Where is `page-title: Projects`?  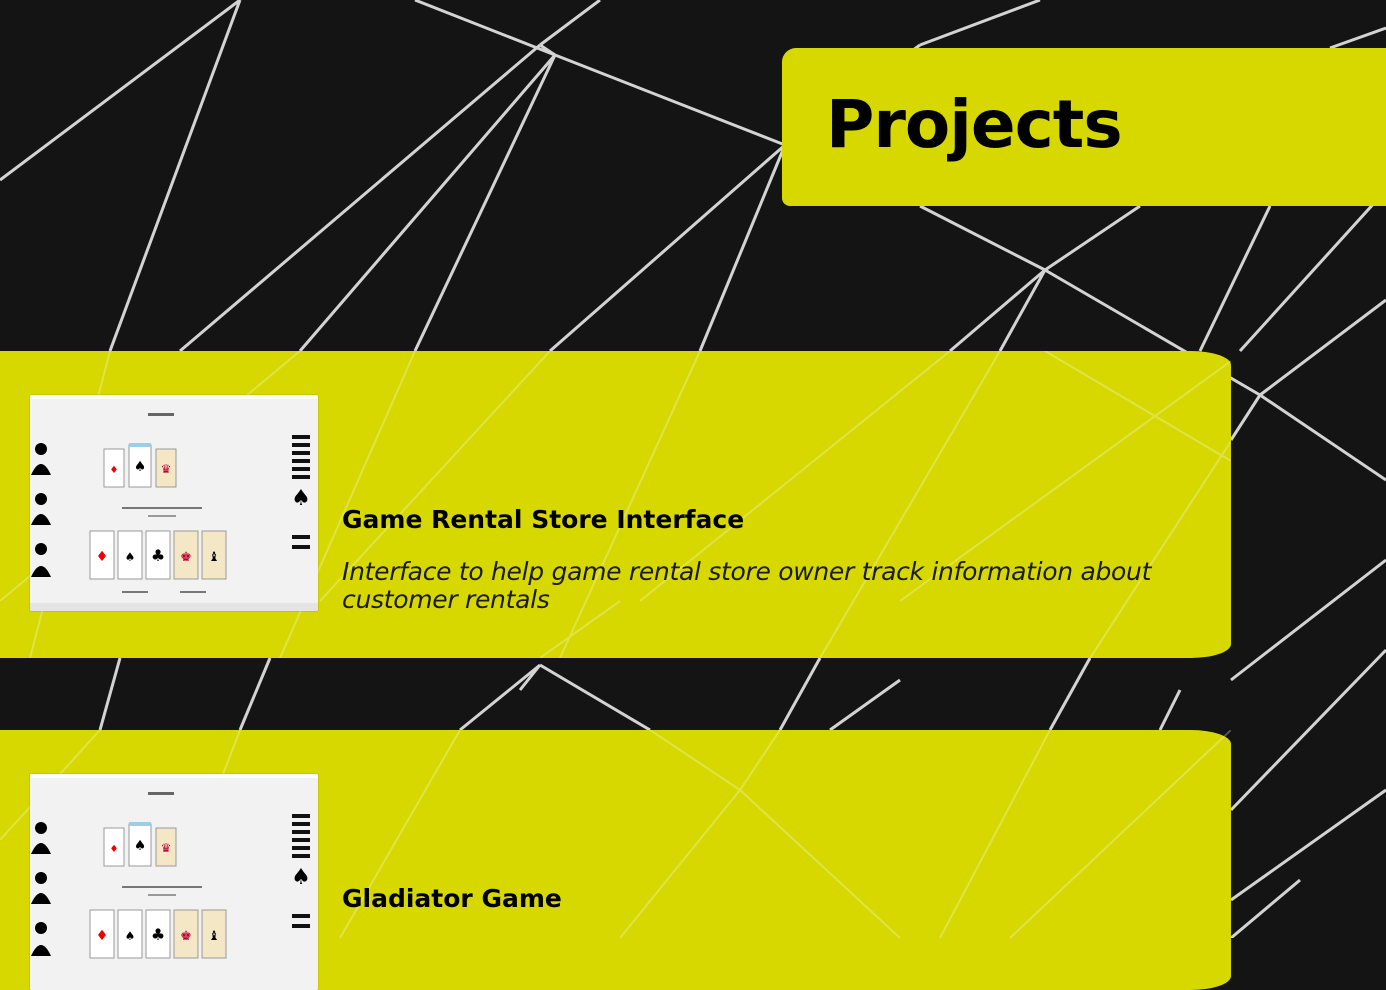
page-title: Projects is located at coordinates (974, 124).